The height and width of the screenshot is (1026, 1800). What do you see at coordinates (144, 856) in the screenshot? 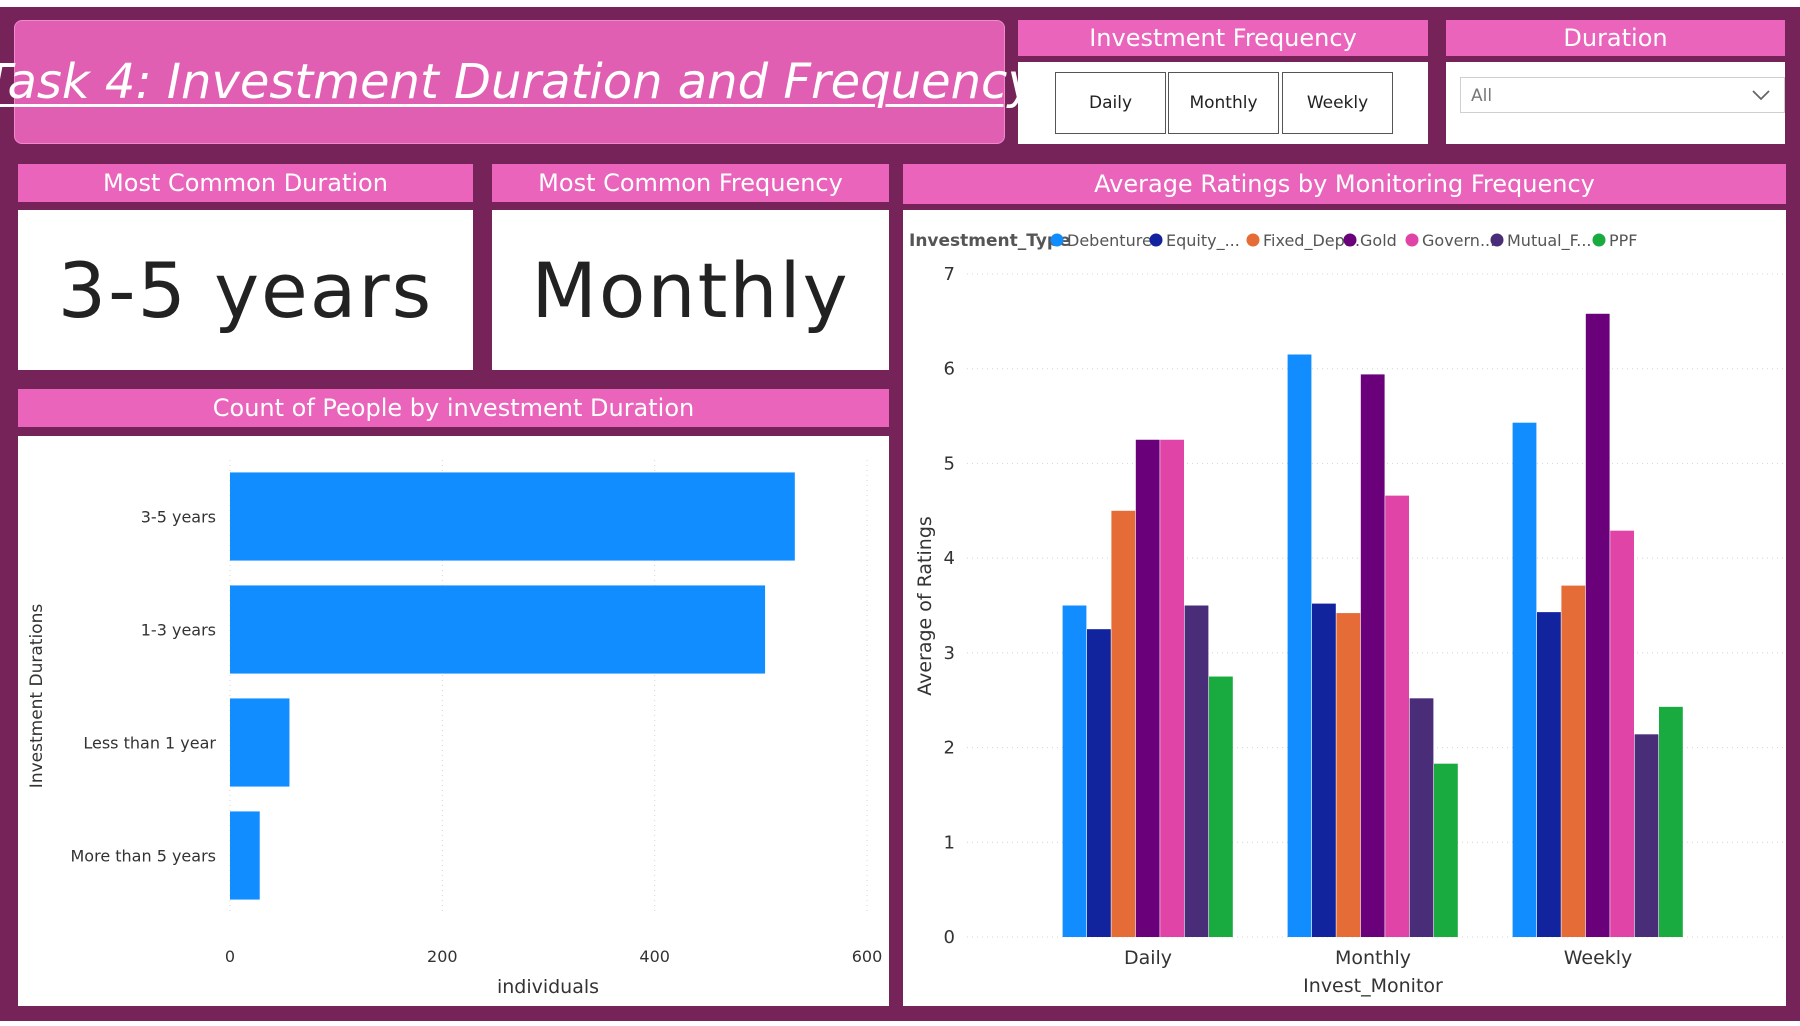
I see `y-tick-label: More than 5 years` at bounding box center [144, 856].